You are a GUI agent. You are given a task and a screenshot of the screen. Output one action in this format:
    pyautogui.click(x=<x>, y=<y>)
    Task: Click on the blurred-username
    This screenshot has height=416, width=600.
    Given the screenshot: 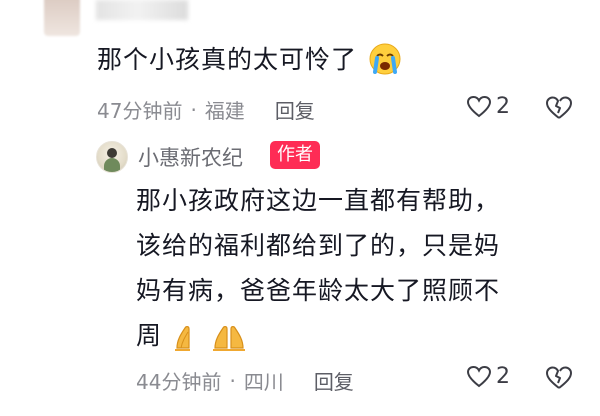 What is the action you would take?
    pyautogui.click(x=142, y=10)
    